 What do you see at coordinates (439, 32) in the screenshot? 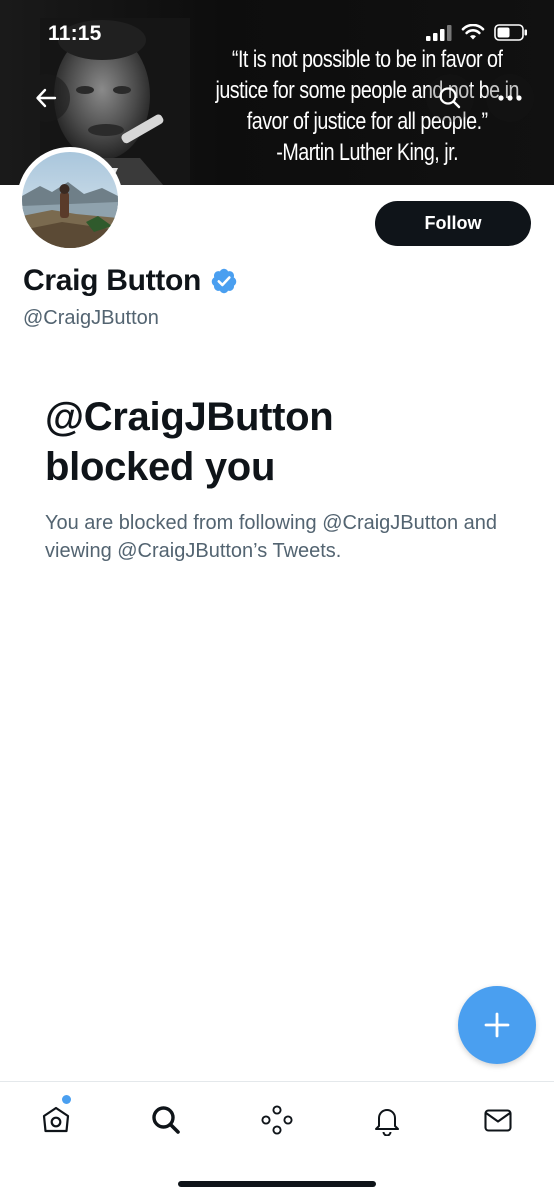
I see `cellular-signal-icon` at bounding box center [439, 32].